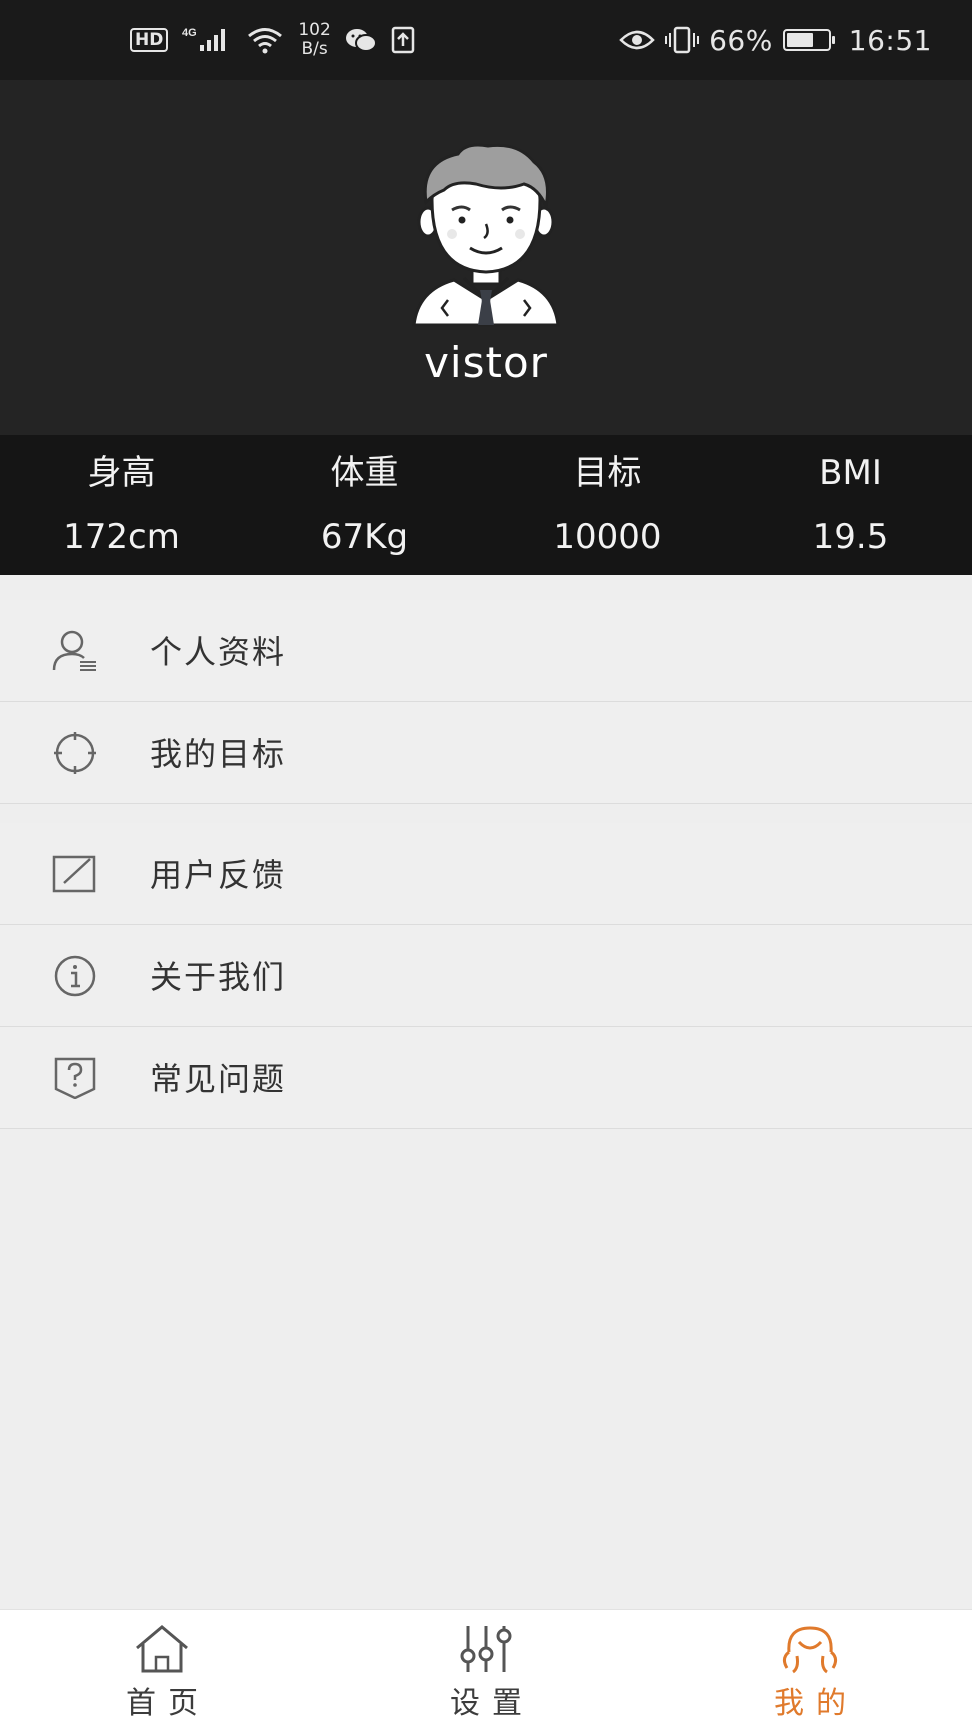 The height and width of the screenshot is (1728, 972). What do you see at coordinates (810, 1649) in the screenshot?
I see `user-icon` at bounding box center [810, 1649].